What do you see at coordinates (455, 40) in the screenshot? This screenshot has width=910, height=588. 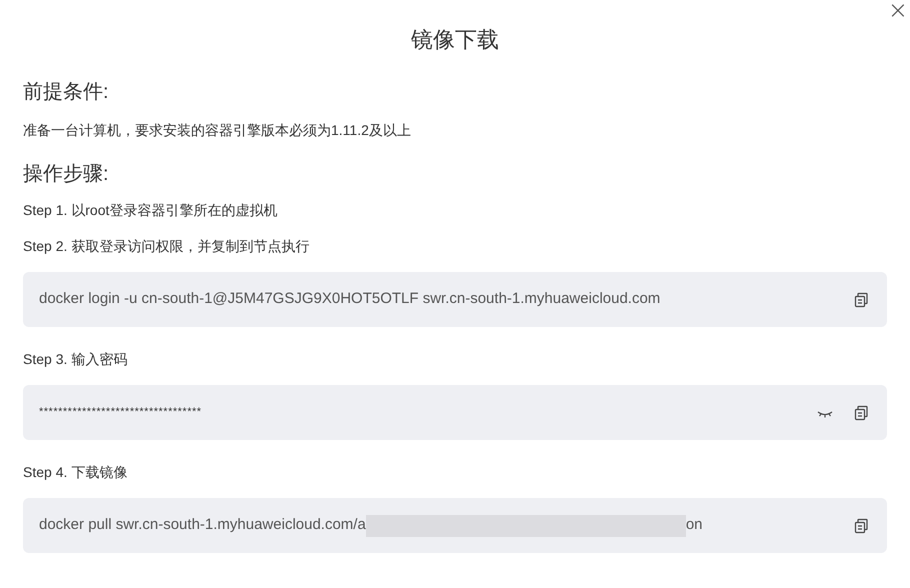 I see `dialog-title: 镜像下载` at bounding box center [455, 40].